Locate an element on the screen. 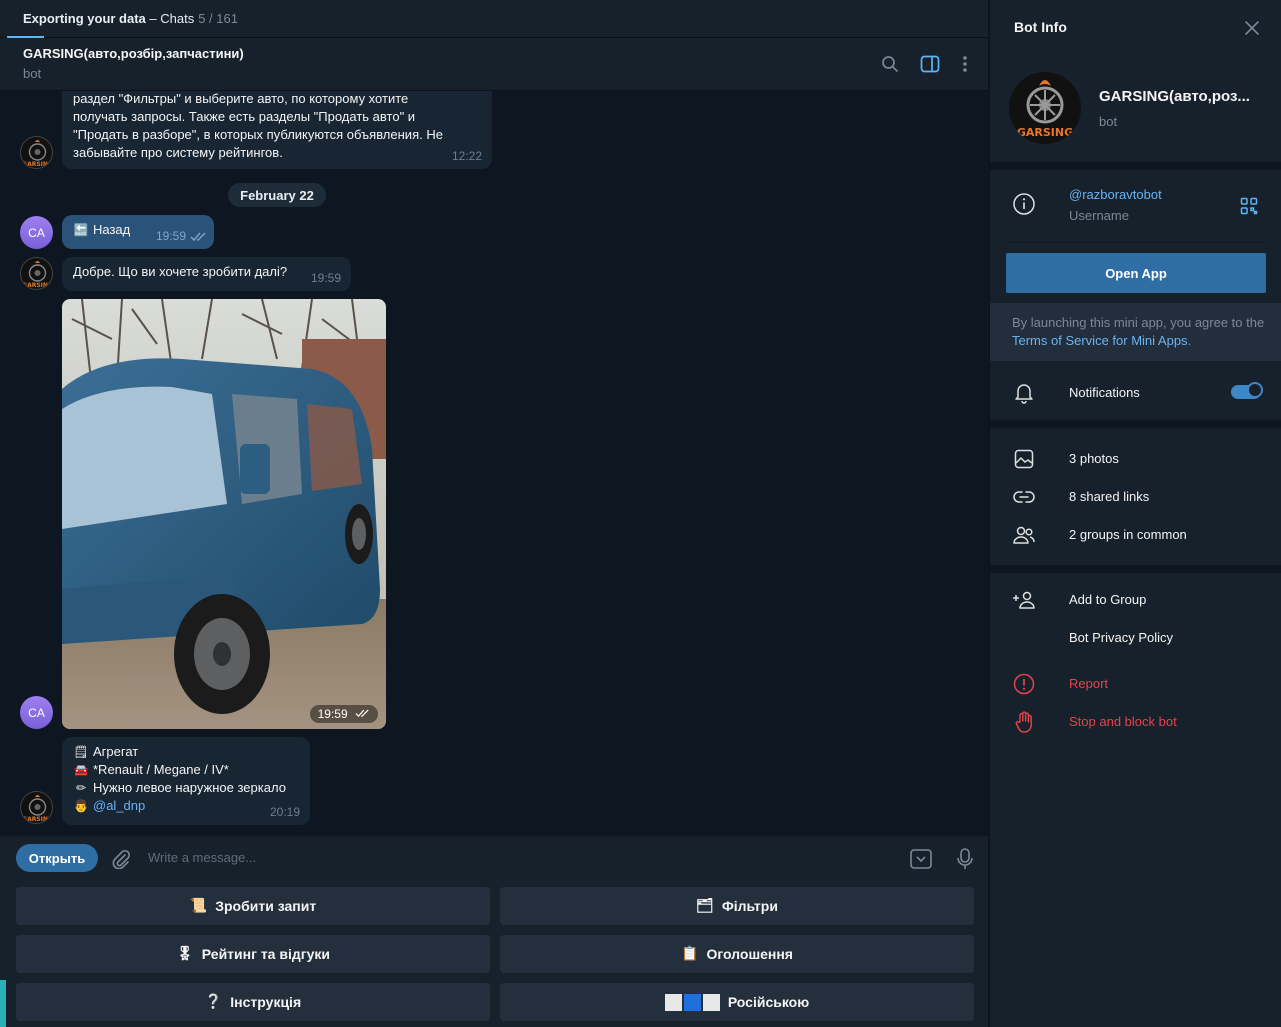  report-row: Report is located at coordinates (1135, 684).